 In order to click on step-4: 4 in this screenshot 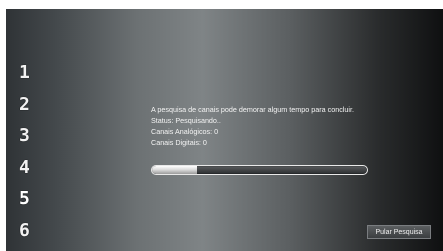, I will do `click(24, 167)`.